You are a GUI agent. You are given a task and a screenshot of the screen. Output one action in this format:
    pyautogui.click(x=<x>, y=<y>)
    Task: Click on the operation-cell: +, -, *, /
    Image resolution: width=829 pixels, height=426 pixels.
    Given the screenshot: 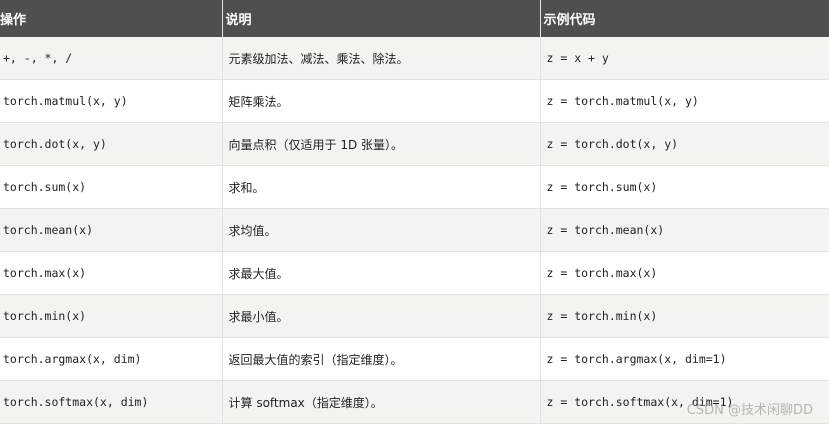 What is the action you would take?
    pyautogui.click(x=111, y=58)
    